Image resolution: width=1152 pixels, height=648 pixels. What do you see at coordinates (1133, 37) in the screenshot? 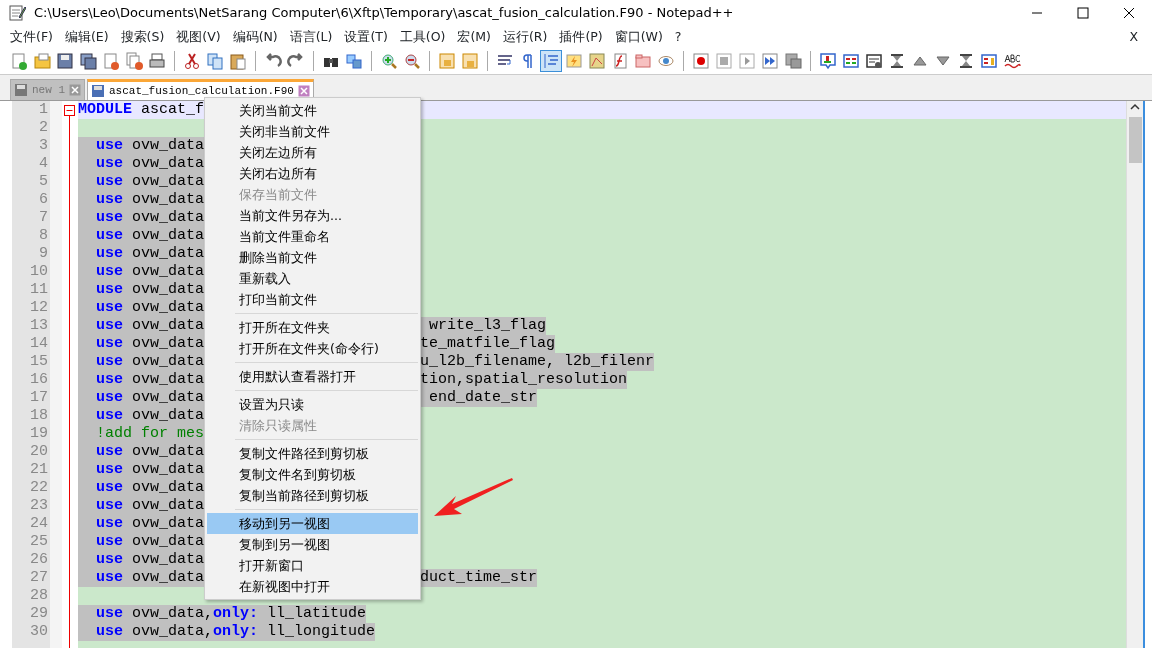
I see `close-document-button: X` at bounding box center [1133, 37].